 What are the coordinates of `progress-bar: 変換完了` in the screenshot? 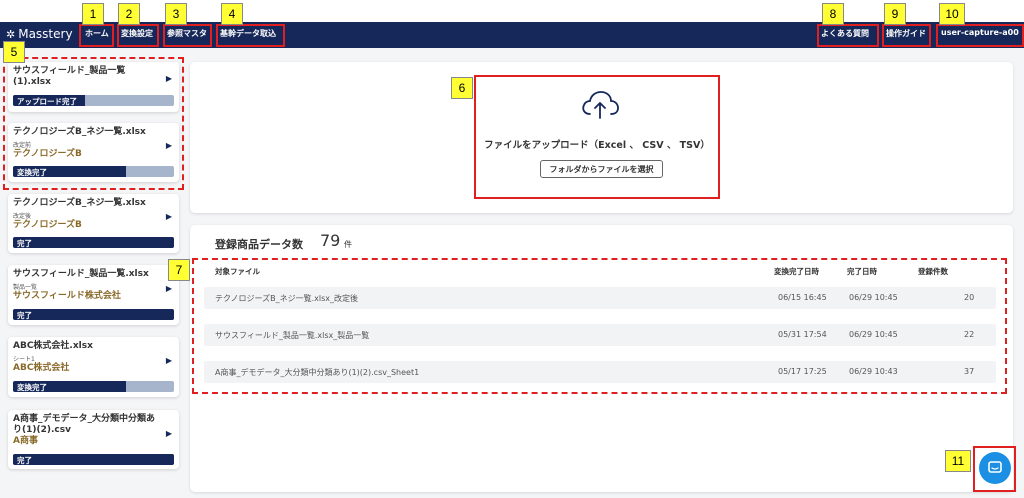 It's located at (93, 386).